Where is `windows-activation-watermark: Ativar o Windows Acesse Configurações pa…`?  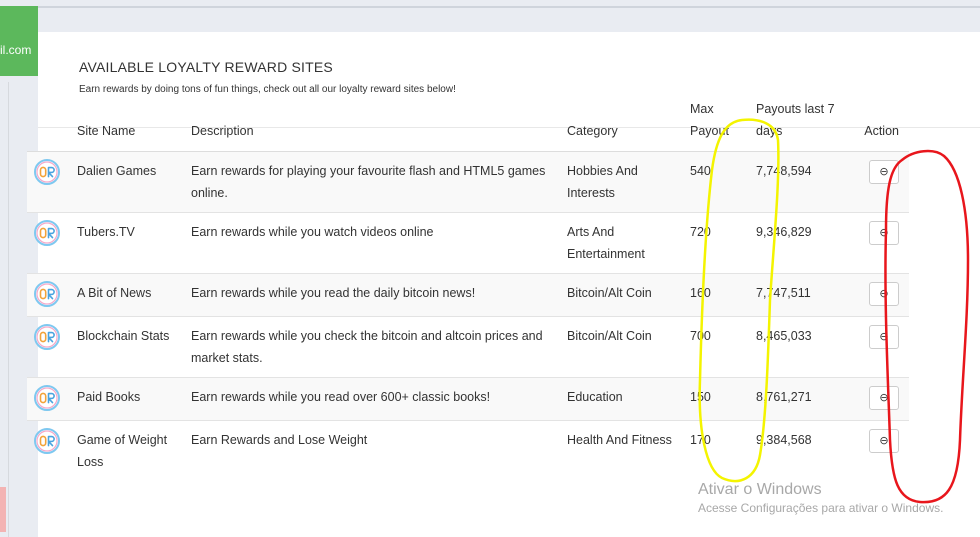 windows-activation-watermark: Ativar o Windows Acesse Configurações pa… is located at coordinates (820, 498).